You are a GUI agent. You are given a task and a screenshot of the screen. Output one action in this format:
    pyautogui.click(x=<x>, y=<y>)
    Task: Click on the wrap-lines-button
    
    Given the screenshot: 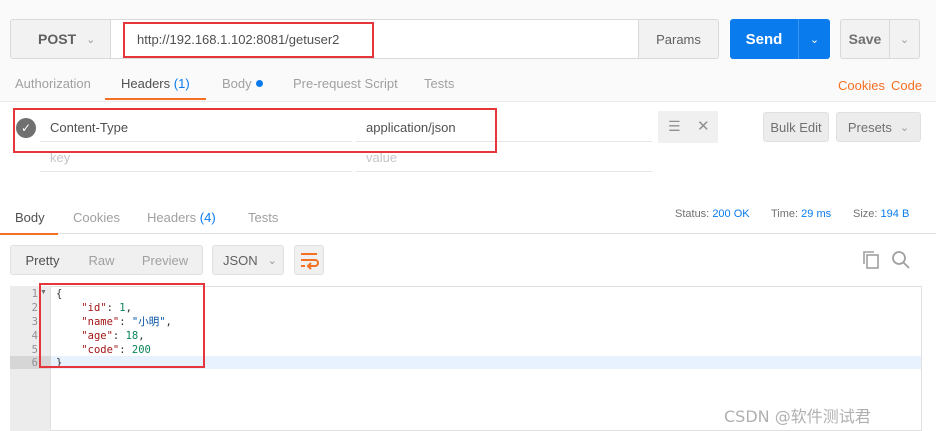 What is the action you would take?
    pyautogui.click(x=309, y=260)
    